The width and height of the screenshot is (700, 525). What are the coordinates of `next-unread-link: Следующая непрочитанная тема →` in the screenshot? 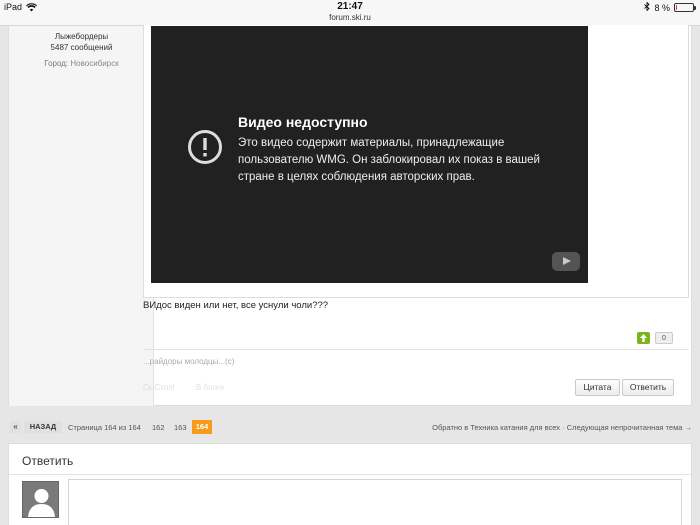 It's located at (629, 427).